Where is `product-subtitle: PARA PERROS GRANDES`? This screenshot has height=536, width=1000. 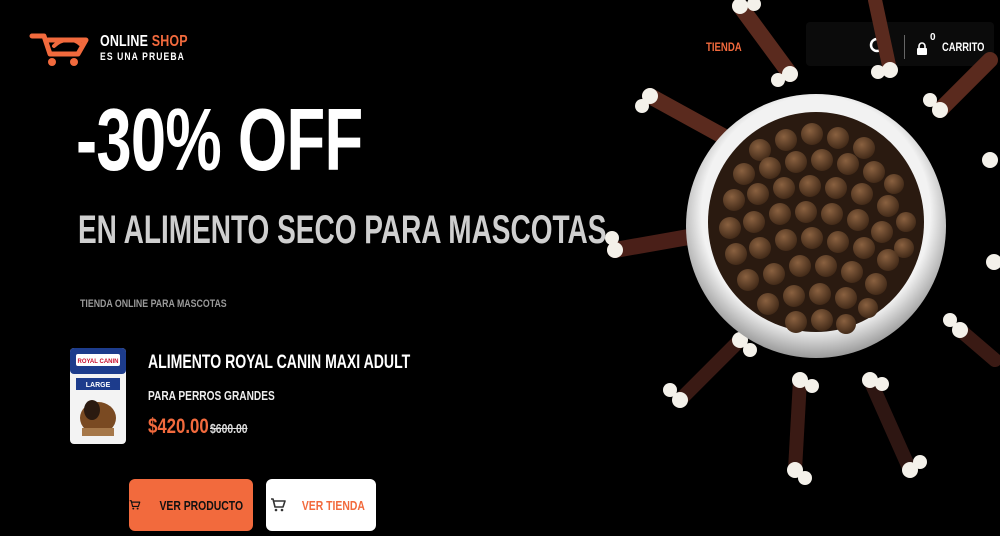
product-subtitle: PARA PERROS GRANDES is located at coordinates (211, 395).